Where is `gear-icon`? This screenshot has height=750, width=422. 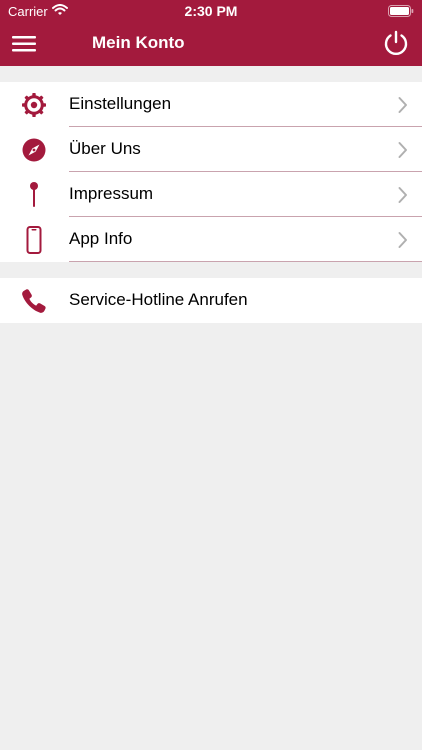 gear-icon is located at coordinates (34, 105).